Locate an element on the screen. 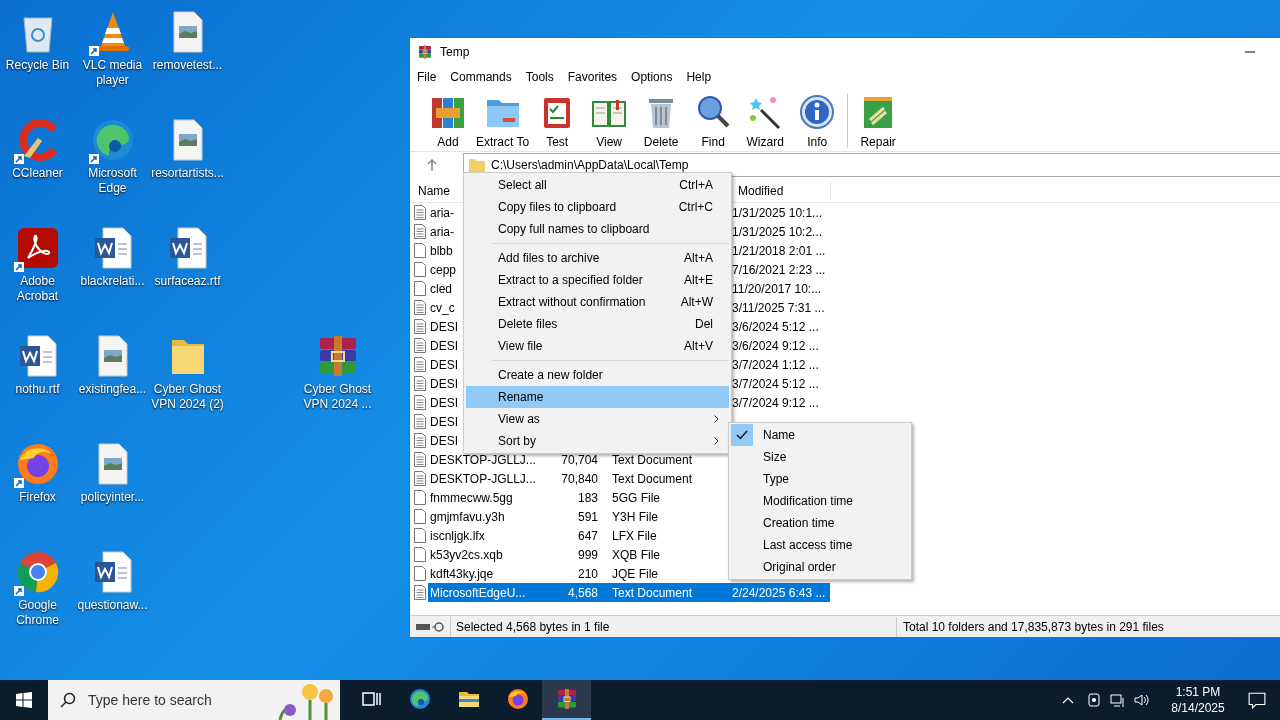  menu-item: Extract without confirmation Alt+W is located at coordinates (597, 302).